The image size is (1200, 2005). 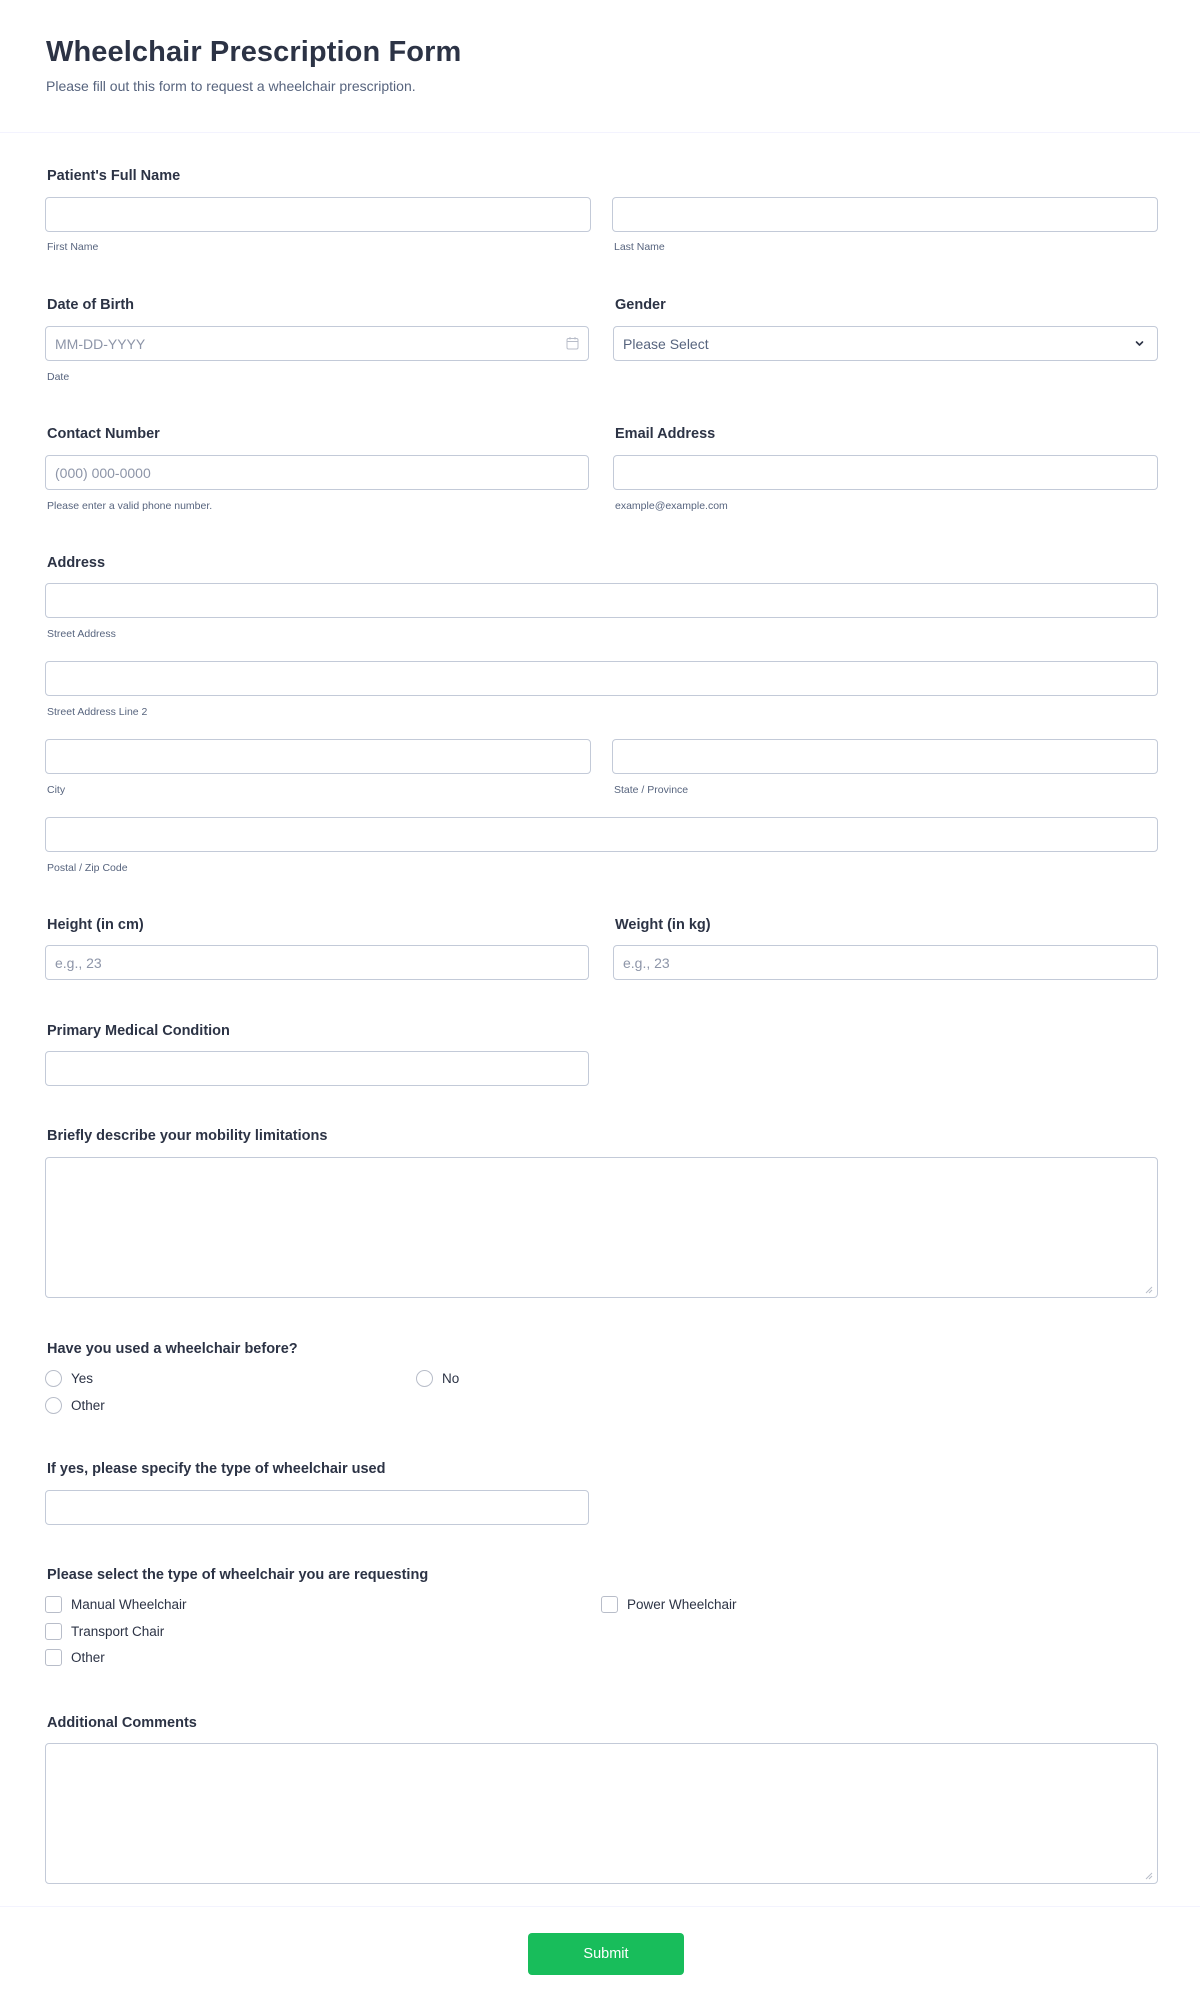 What do you see at coordinates (254, 52) in the screenshot?
I see `form-title: Wheelchair Prescription Form` at bounding box center [254, 52].